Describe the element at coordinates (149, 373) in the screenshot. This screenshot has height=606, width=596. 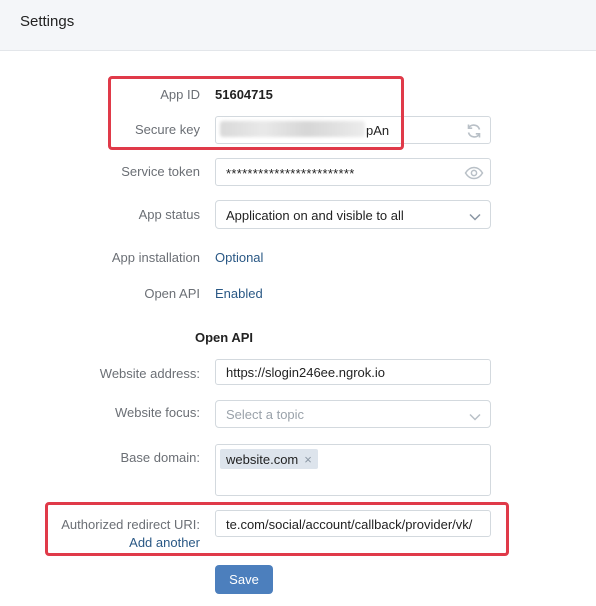
I see `website-address-label: Website address:` at that location.